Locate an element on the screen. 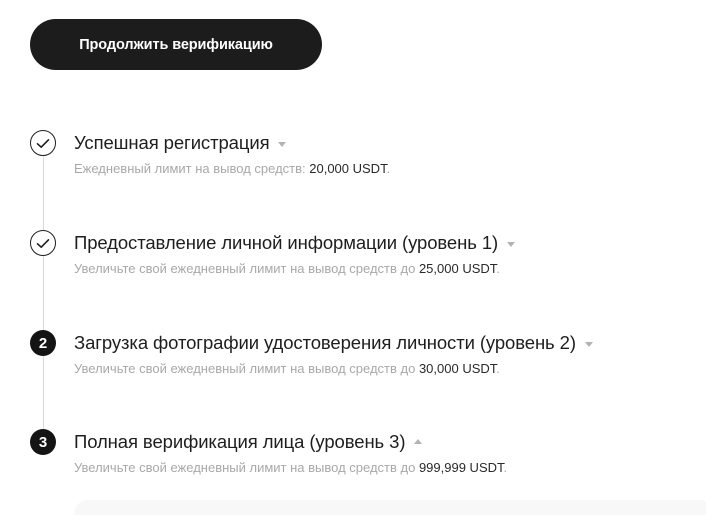  timeline-line is located at coordinates (43, 292).